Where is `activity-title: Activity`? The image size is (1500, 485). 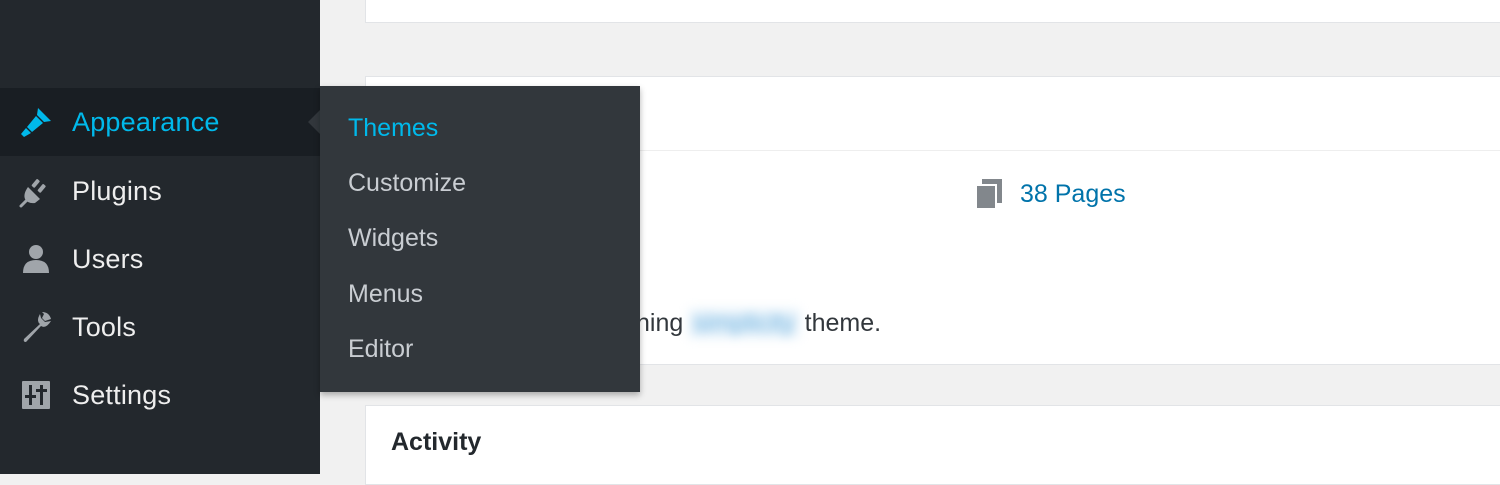
activity-title: Activity is located at coordinates (436, 442).